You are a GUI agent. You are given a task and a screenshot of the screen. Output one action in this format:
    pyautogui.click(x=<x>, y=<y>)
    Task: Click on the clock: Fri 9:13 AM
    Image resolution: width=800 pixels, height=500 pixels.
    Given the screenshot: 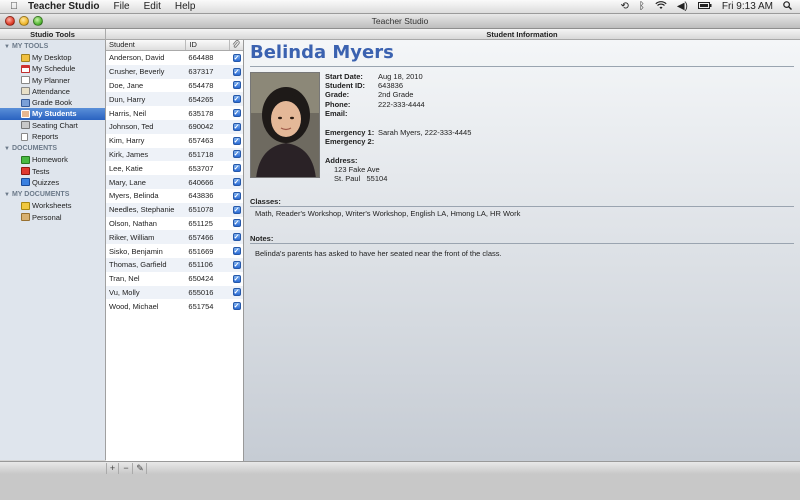 What is the action you would take?
    pyautogui.click(x=747, y=6)
    